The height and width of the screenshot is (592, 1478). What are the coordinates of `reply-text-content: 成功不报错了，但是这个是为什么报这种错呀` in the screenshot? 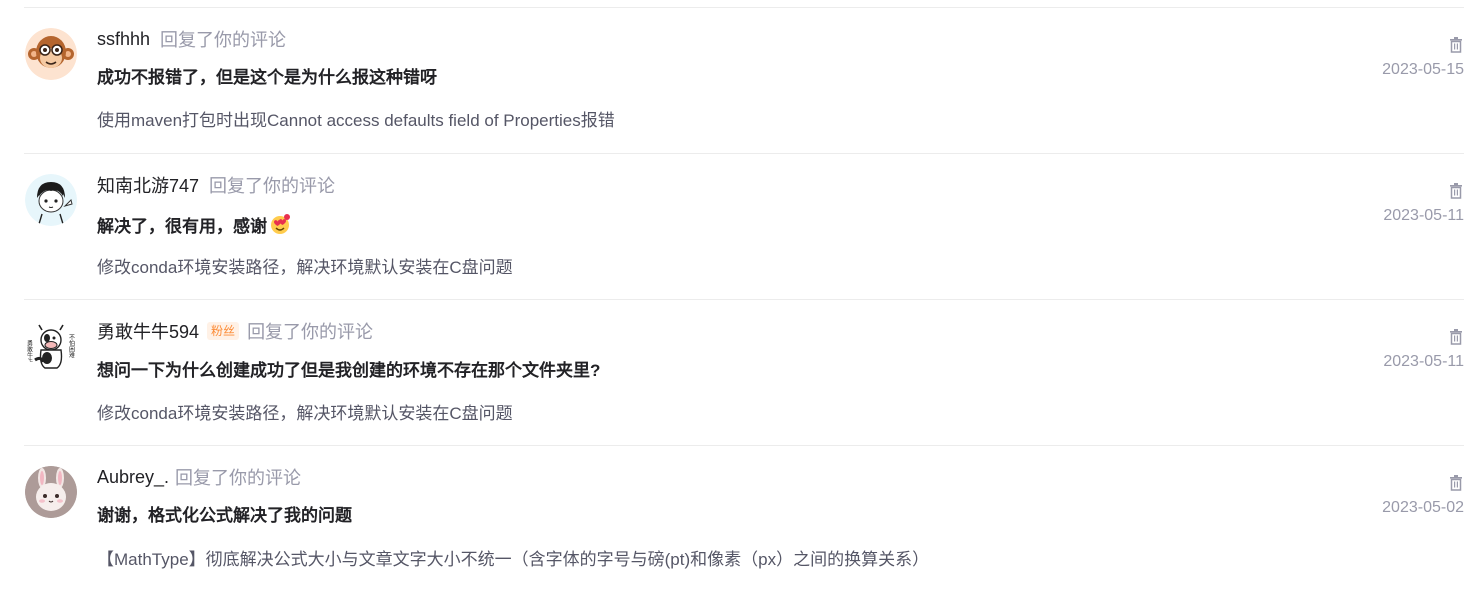 It's located at (267, 77).